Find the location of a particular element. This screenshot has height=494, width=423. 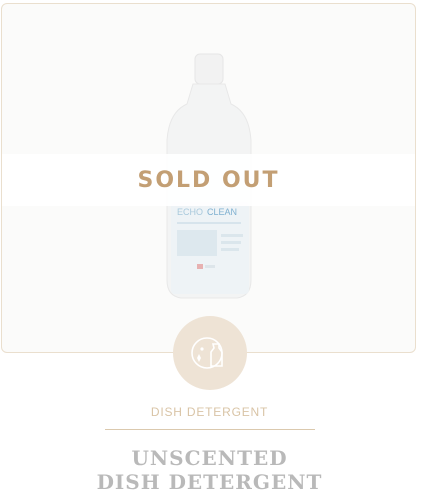

product-title: UNSCENTED DISH DETERGENT is located at coordinates (209, 470).